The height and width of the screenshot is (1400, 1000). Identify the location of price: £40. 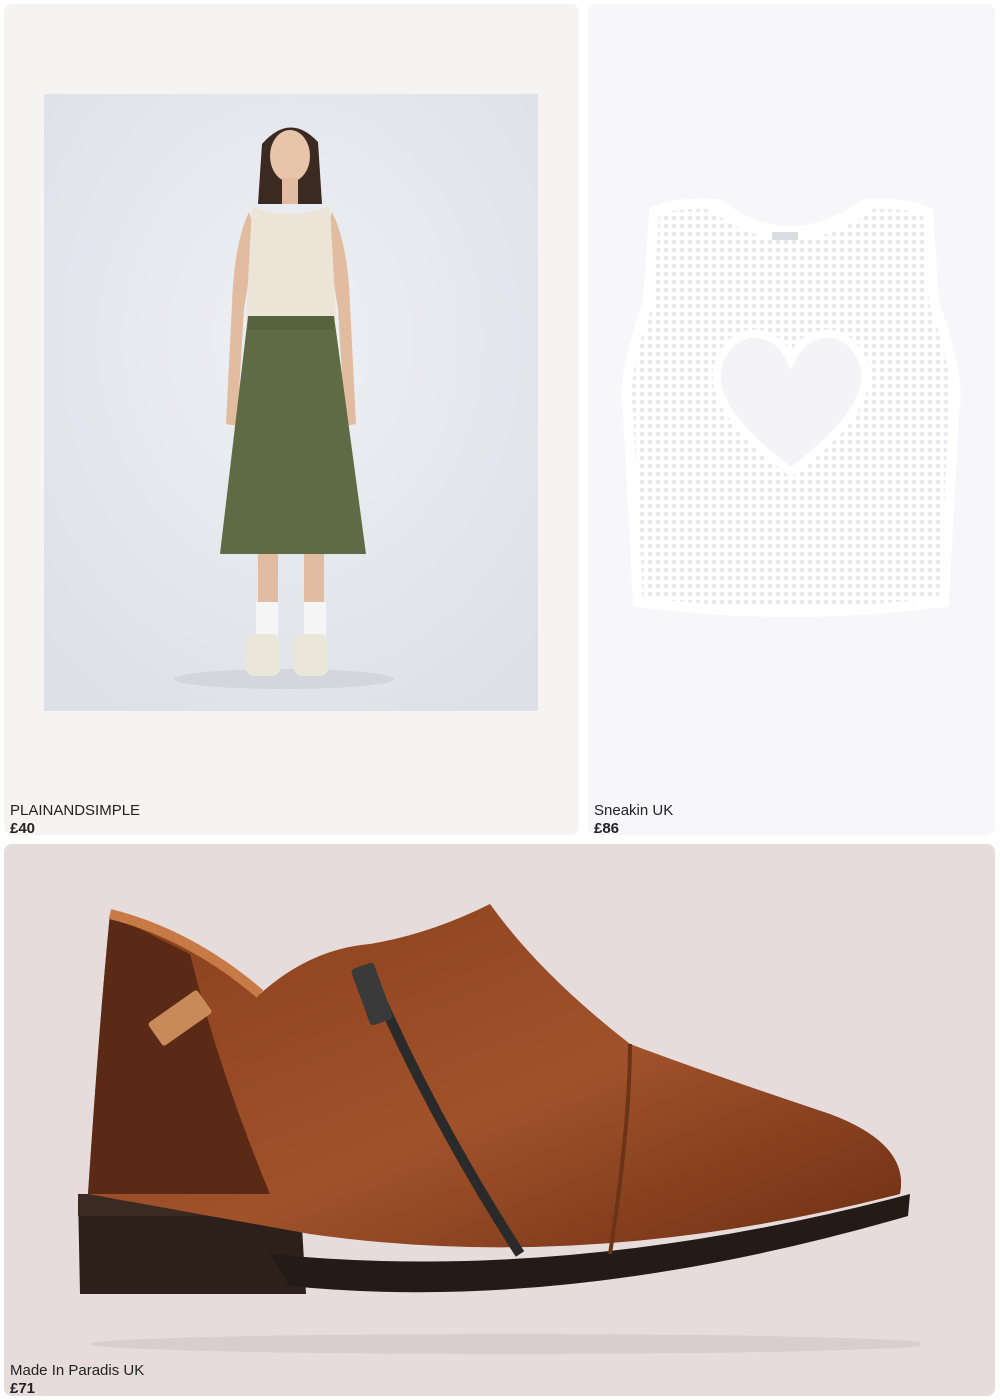
(23, 827).